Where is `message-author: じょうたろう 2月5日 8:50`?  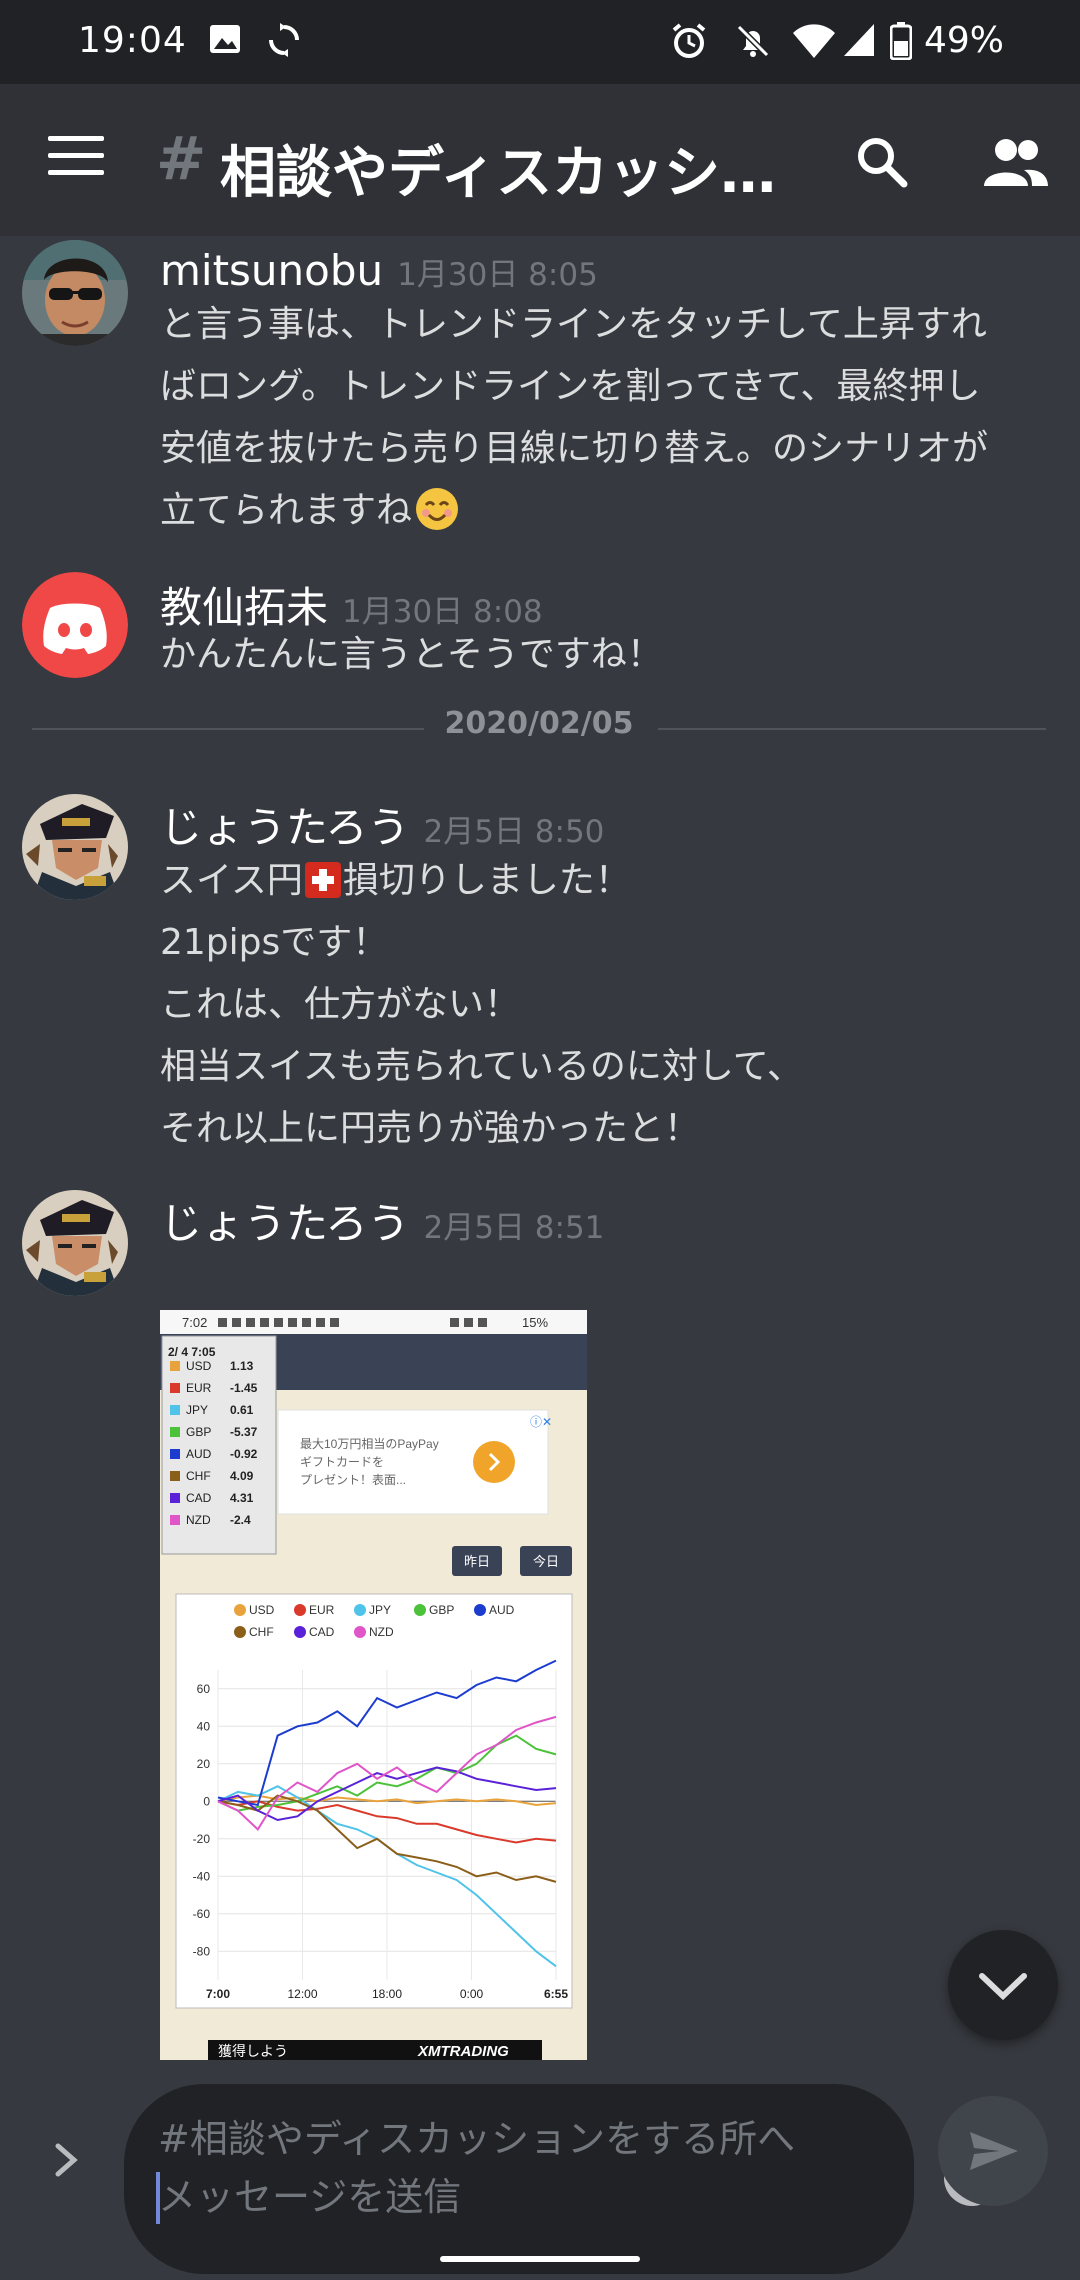
message-author: じょうたろう 2月5日 8:50 is located at coordinates (382, 824).